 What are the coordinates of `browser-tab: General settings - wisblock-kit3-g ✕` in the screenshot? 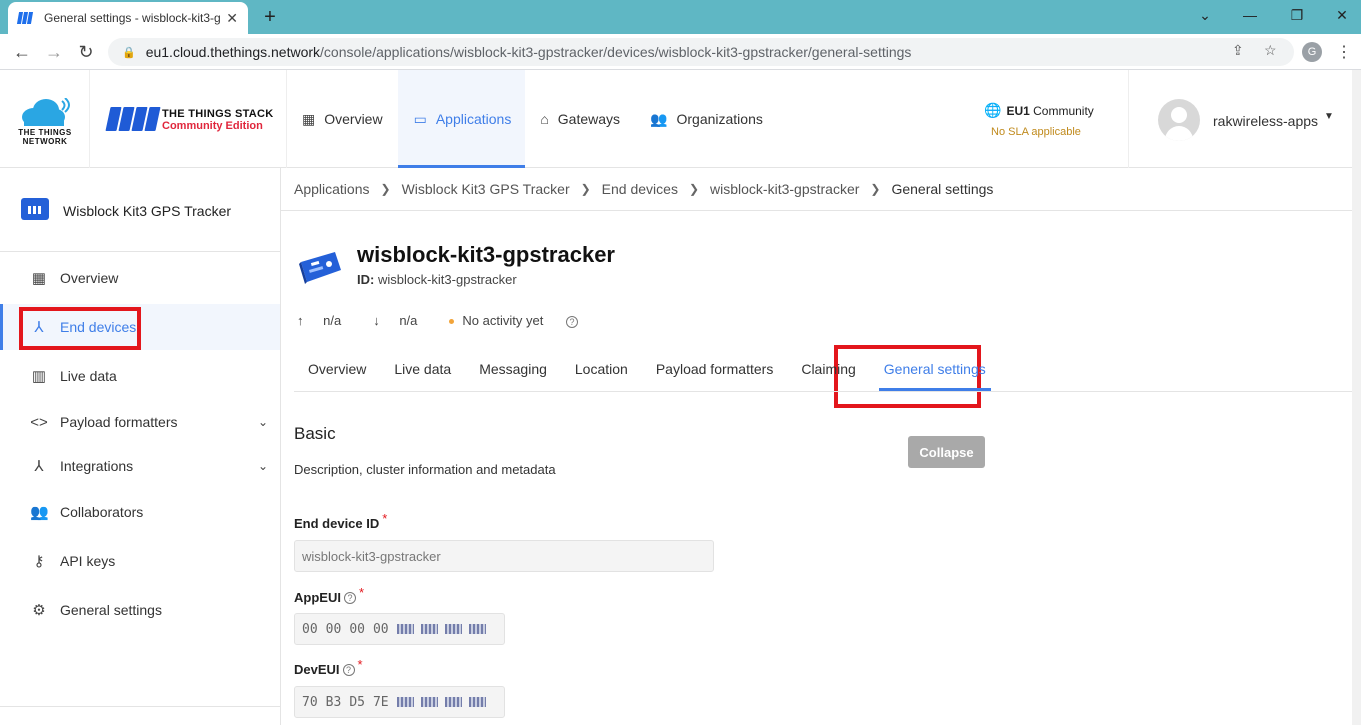 It's located at (128, 18).